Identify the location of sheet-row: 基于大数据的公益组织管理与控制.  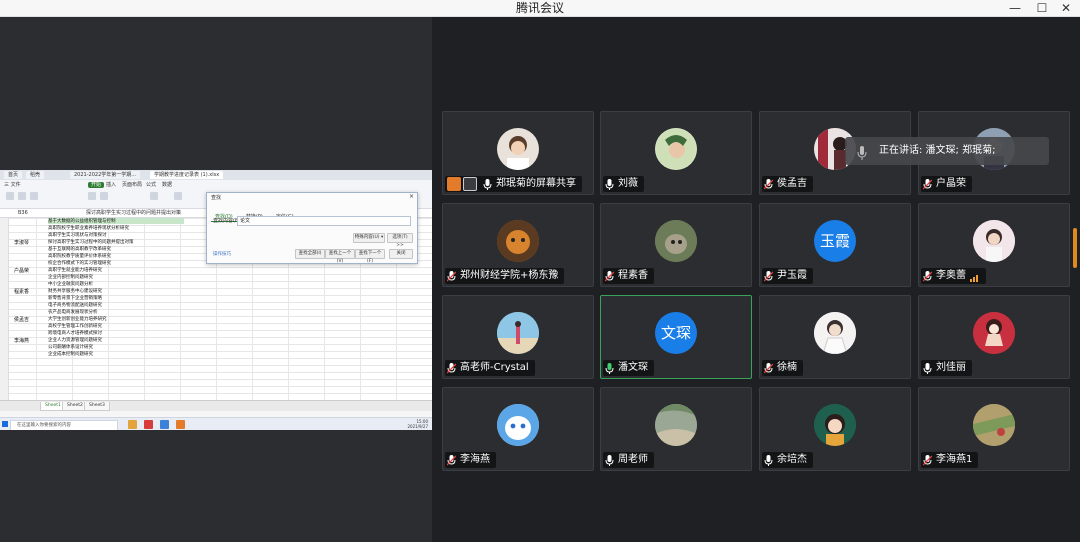
(82, 221).